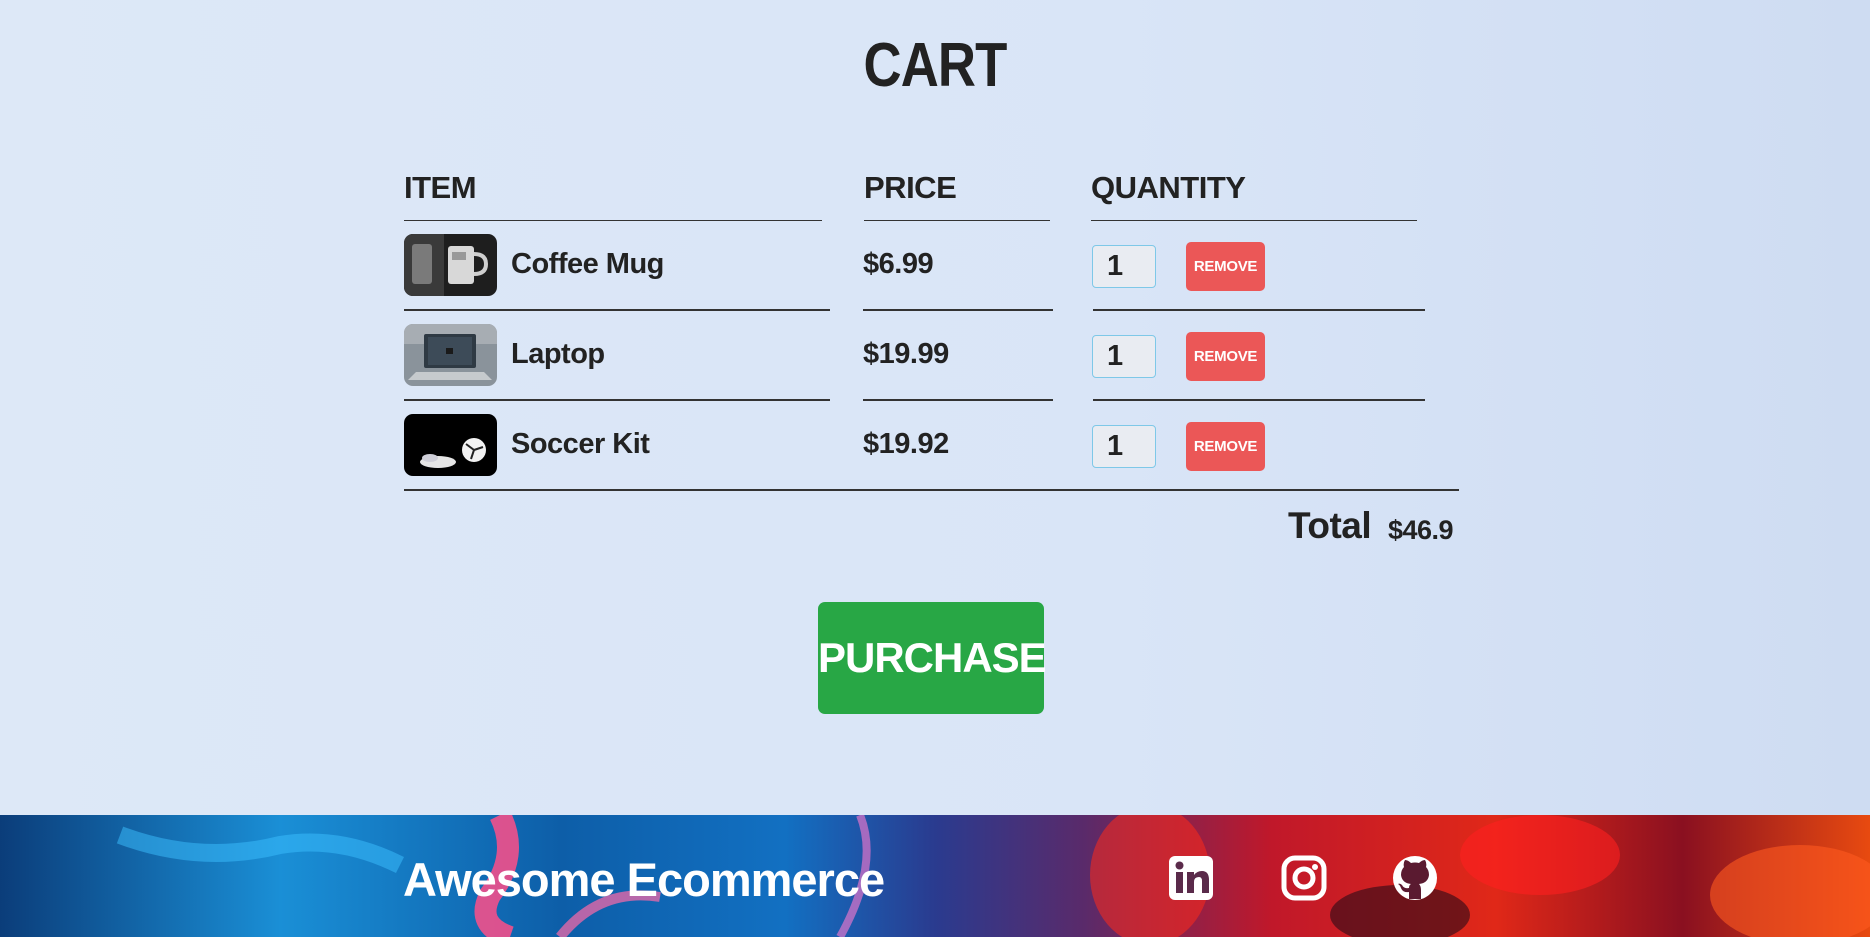 Image resolution: width=1870 pixels, height=937 pixels. Describe the element at coordinates (932, 658) in the screenshot. I see `purchase-button: PURCHASE` at that location.